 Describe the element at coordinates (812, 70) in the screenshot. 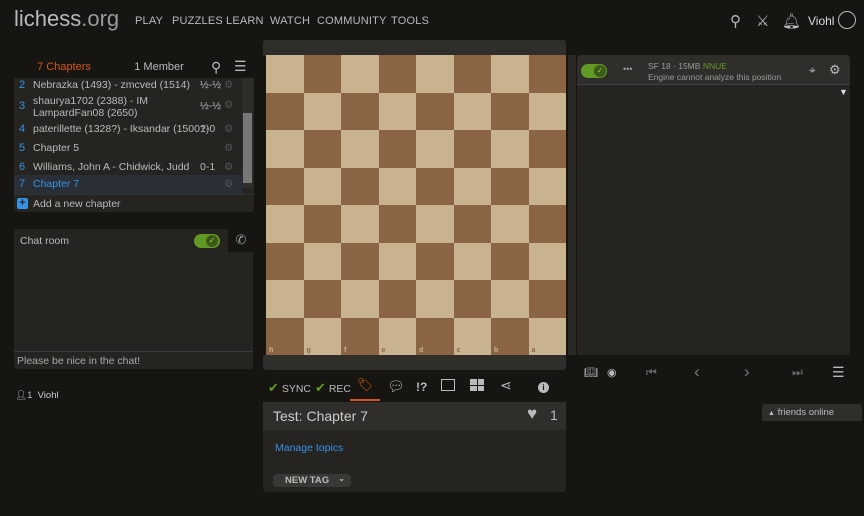

I see `target-icon: ⌖` at that location.